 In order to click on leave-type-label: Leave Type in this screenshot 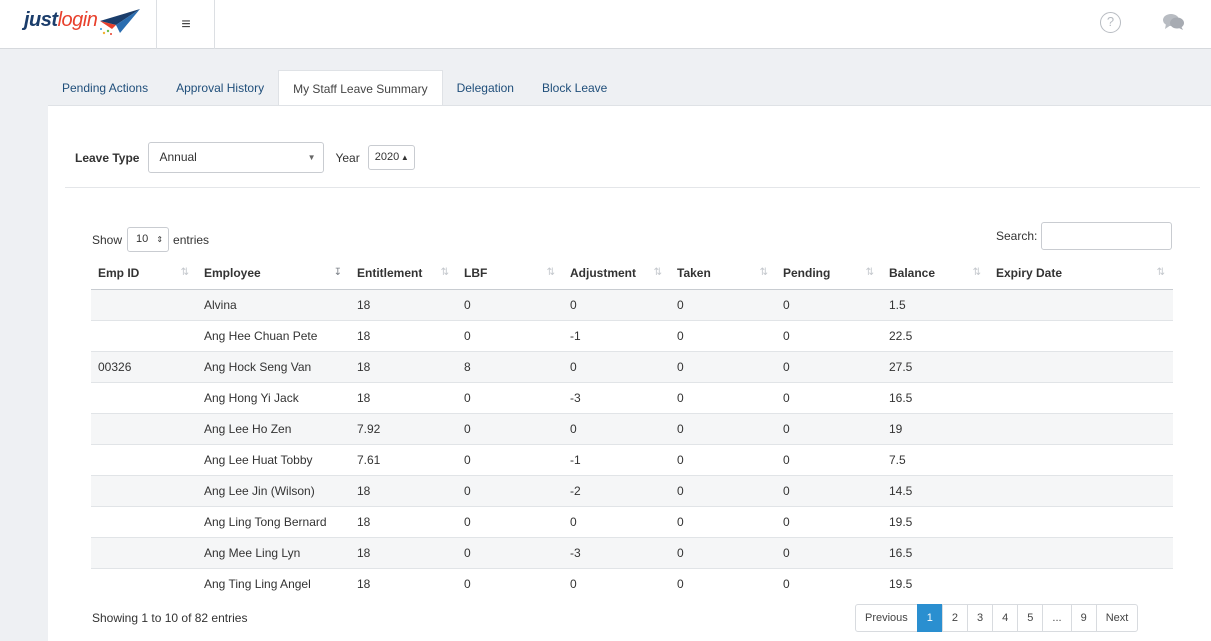, I will do `click(107, 157)`.